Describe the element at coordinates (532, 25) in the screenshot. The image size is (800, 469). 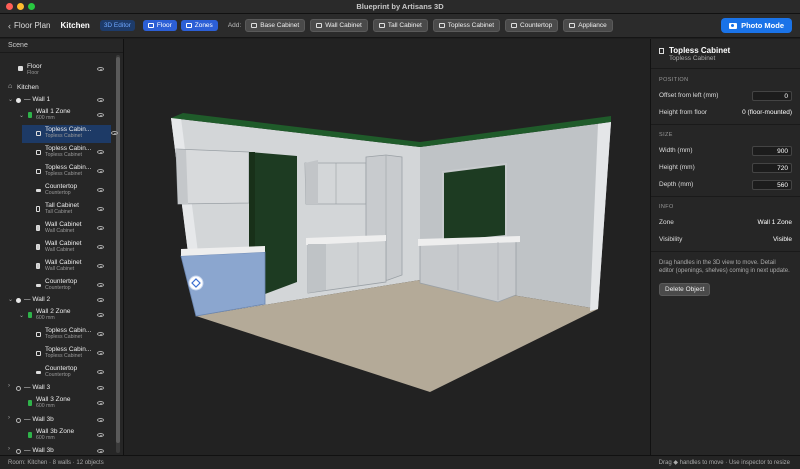
I see `add-countertop-button: Countertop` at that location.